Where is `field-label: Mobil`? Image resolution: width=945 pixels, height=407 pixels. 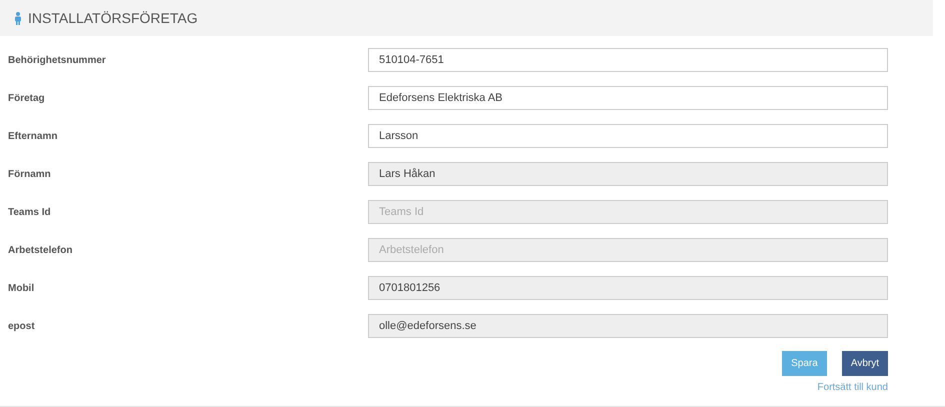 field-label: Mobil is located at coordinates (22, 288).